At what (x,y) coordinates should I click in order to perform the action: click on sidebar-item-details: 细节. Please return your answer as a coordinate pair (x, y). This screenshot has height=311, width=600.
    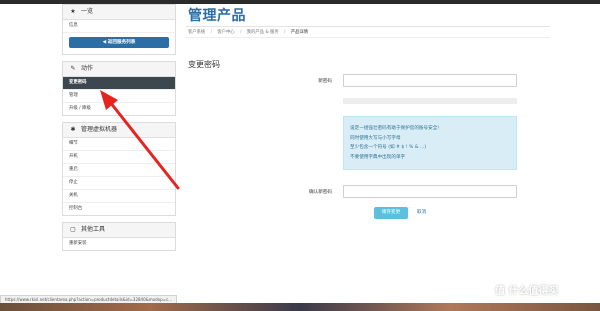
    Looking at the image, I should click on (119, 144).